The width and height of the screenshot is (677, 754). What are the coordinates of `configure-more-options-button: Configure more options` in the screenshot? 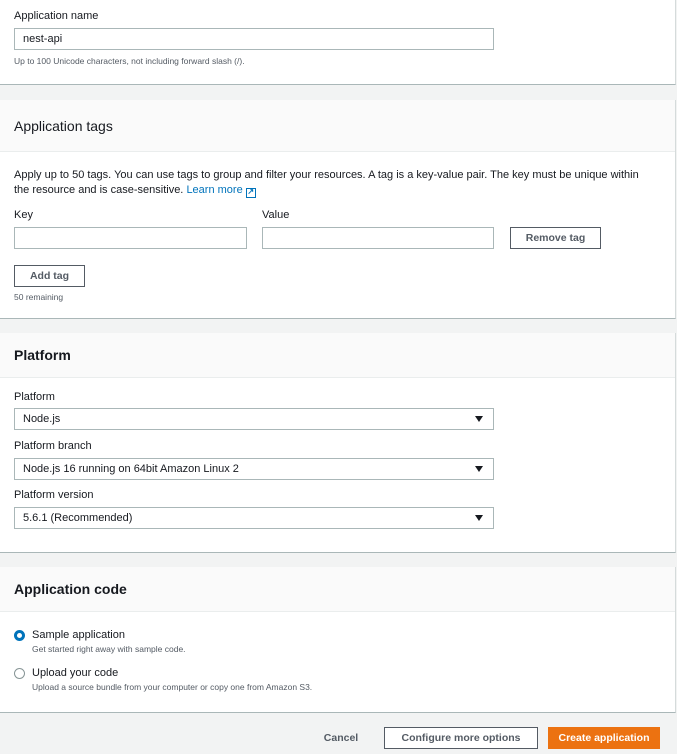 It's located at (461, 738).